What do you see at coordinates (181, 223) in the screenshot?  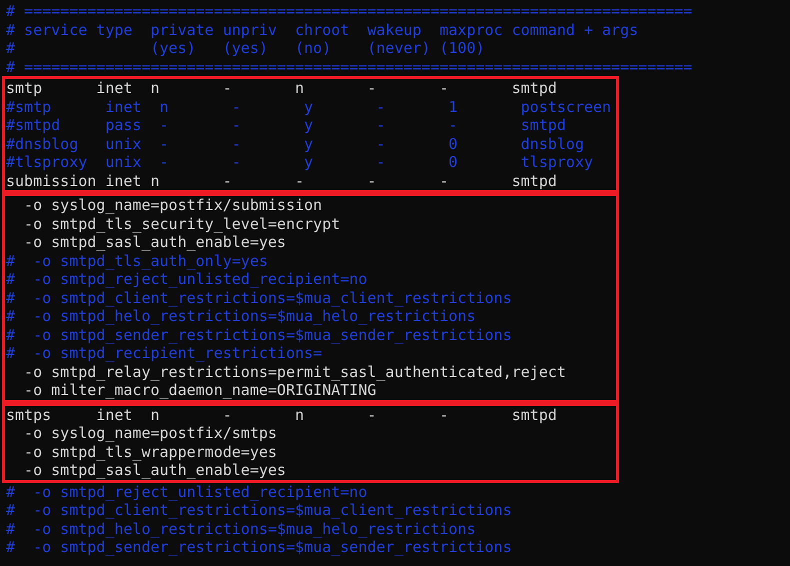 I see `config-line: -o smtpd_tls_security_level=encrypt` at bounding box center [181, 223].